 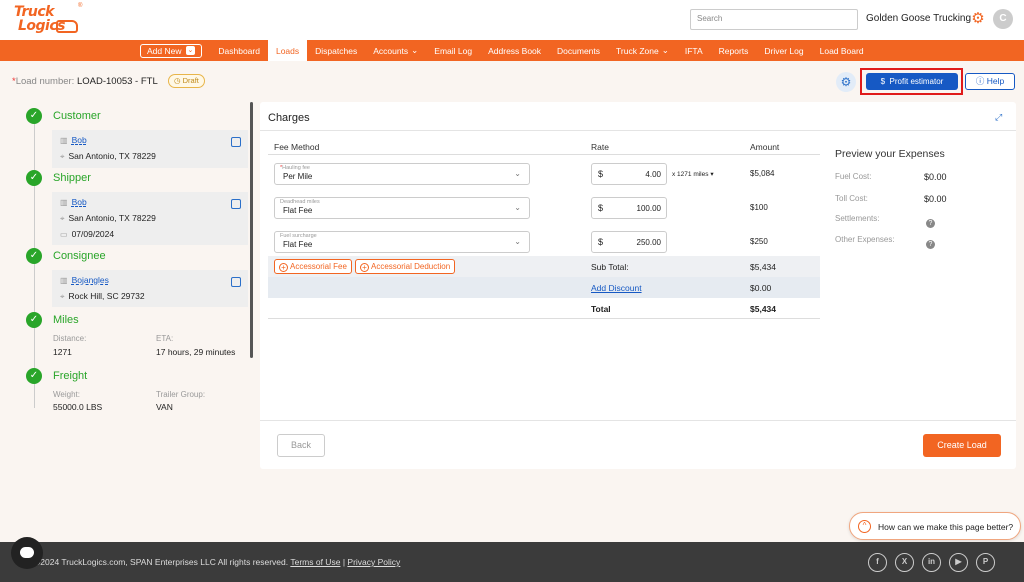 What do you see at coordinates (883, 81) in the screenshot?
I see `dollar-icon: $` at bounding box center [883, 81].